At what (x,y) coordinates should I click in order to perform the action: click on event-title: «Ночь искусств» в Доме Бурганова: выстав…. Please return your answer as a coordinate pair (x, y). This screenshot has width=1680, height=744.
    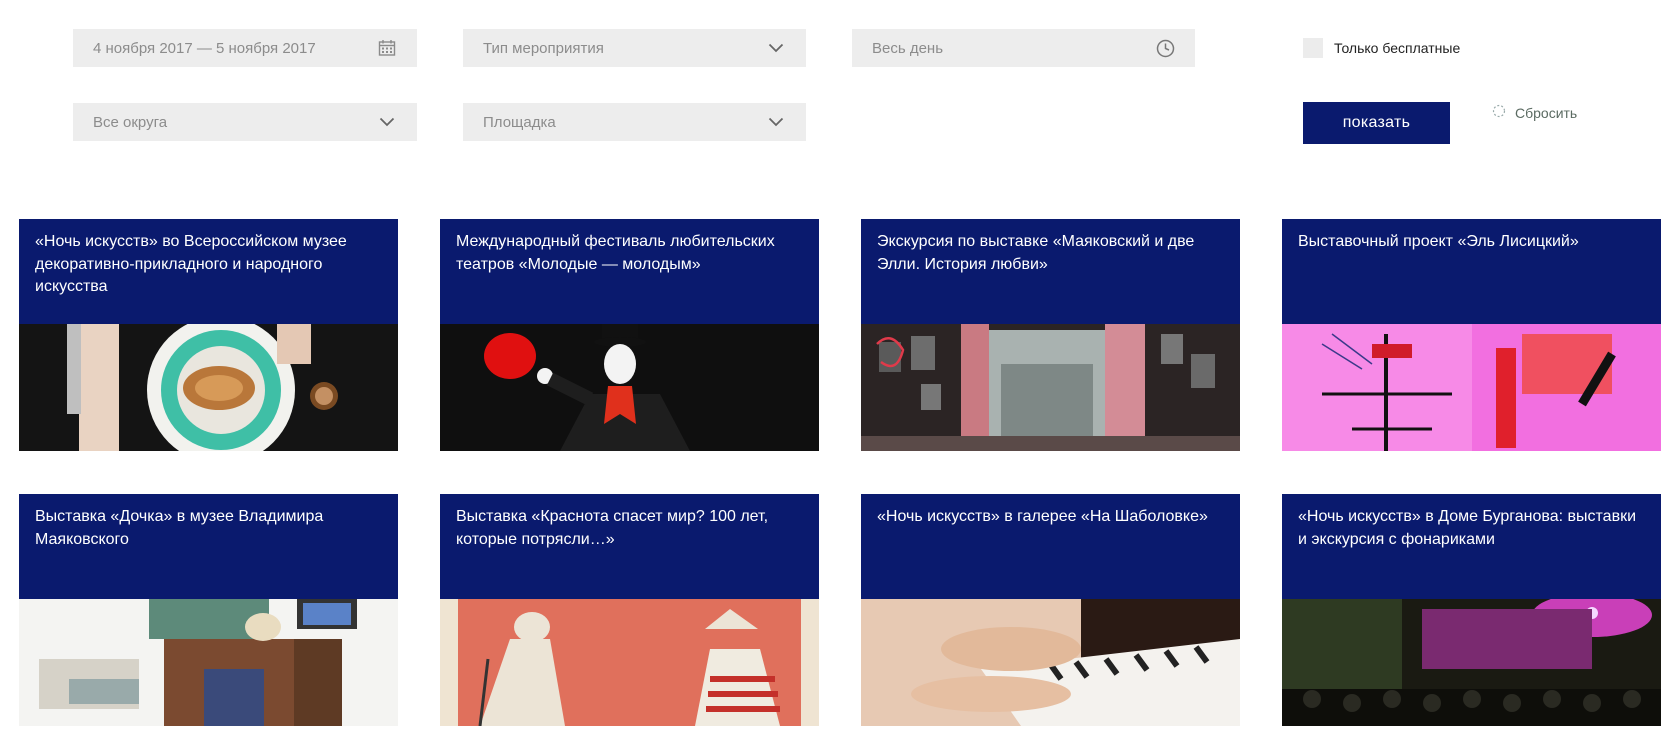
    Looking at the image, I should click on (1471, 546).